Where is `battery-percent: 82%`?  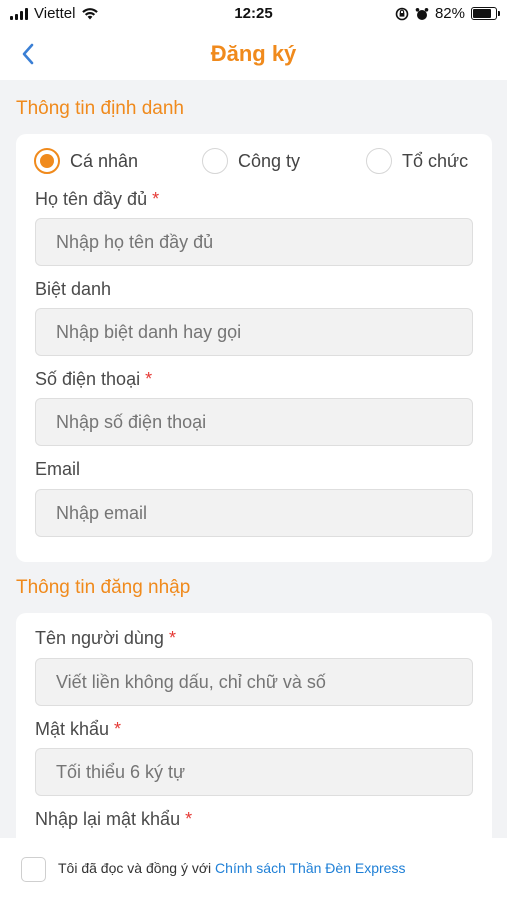
battery-percent: 82% is located at coordinates (449, 13).